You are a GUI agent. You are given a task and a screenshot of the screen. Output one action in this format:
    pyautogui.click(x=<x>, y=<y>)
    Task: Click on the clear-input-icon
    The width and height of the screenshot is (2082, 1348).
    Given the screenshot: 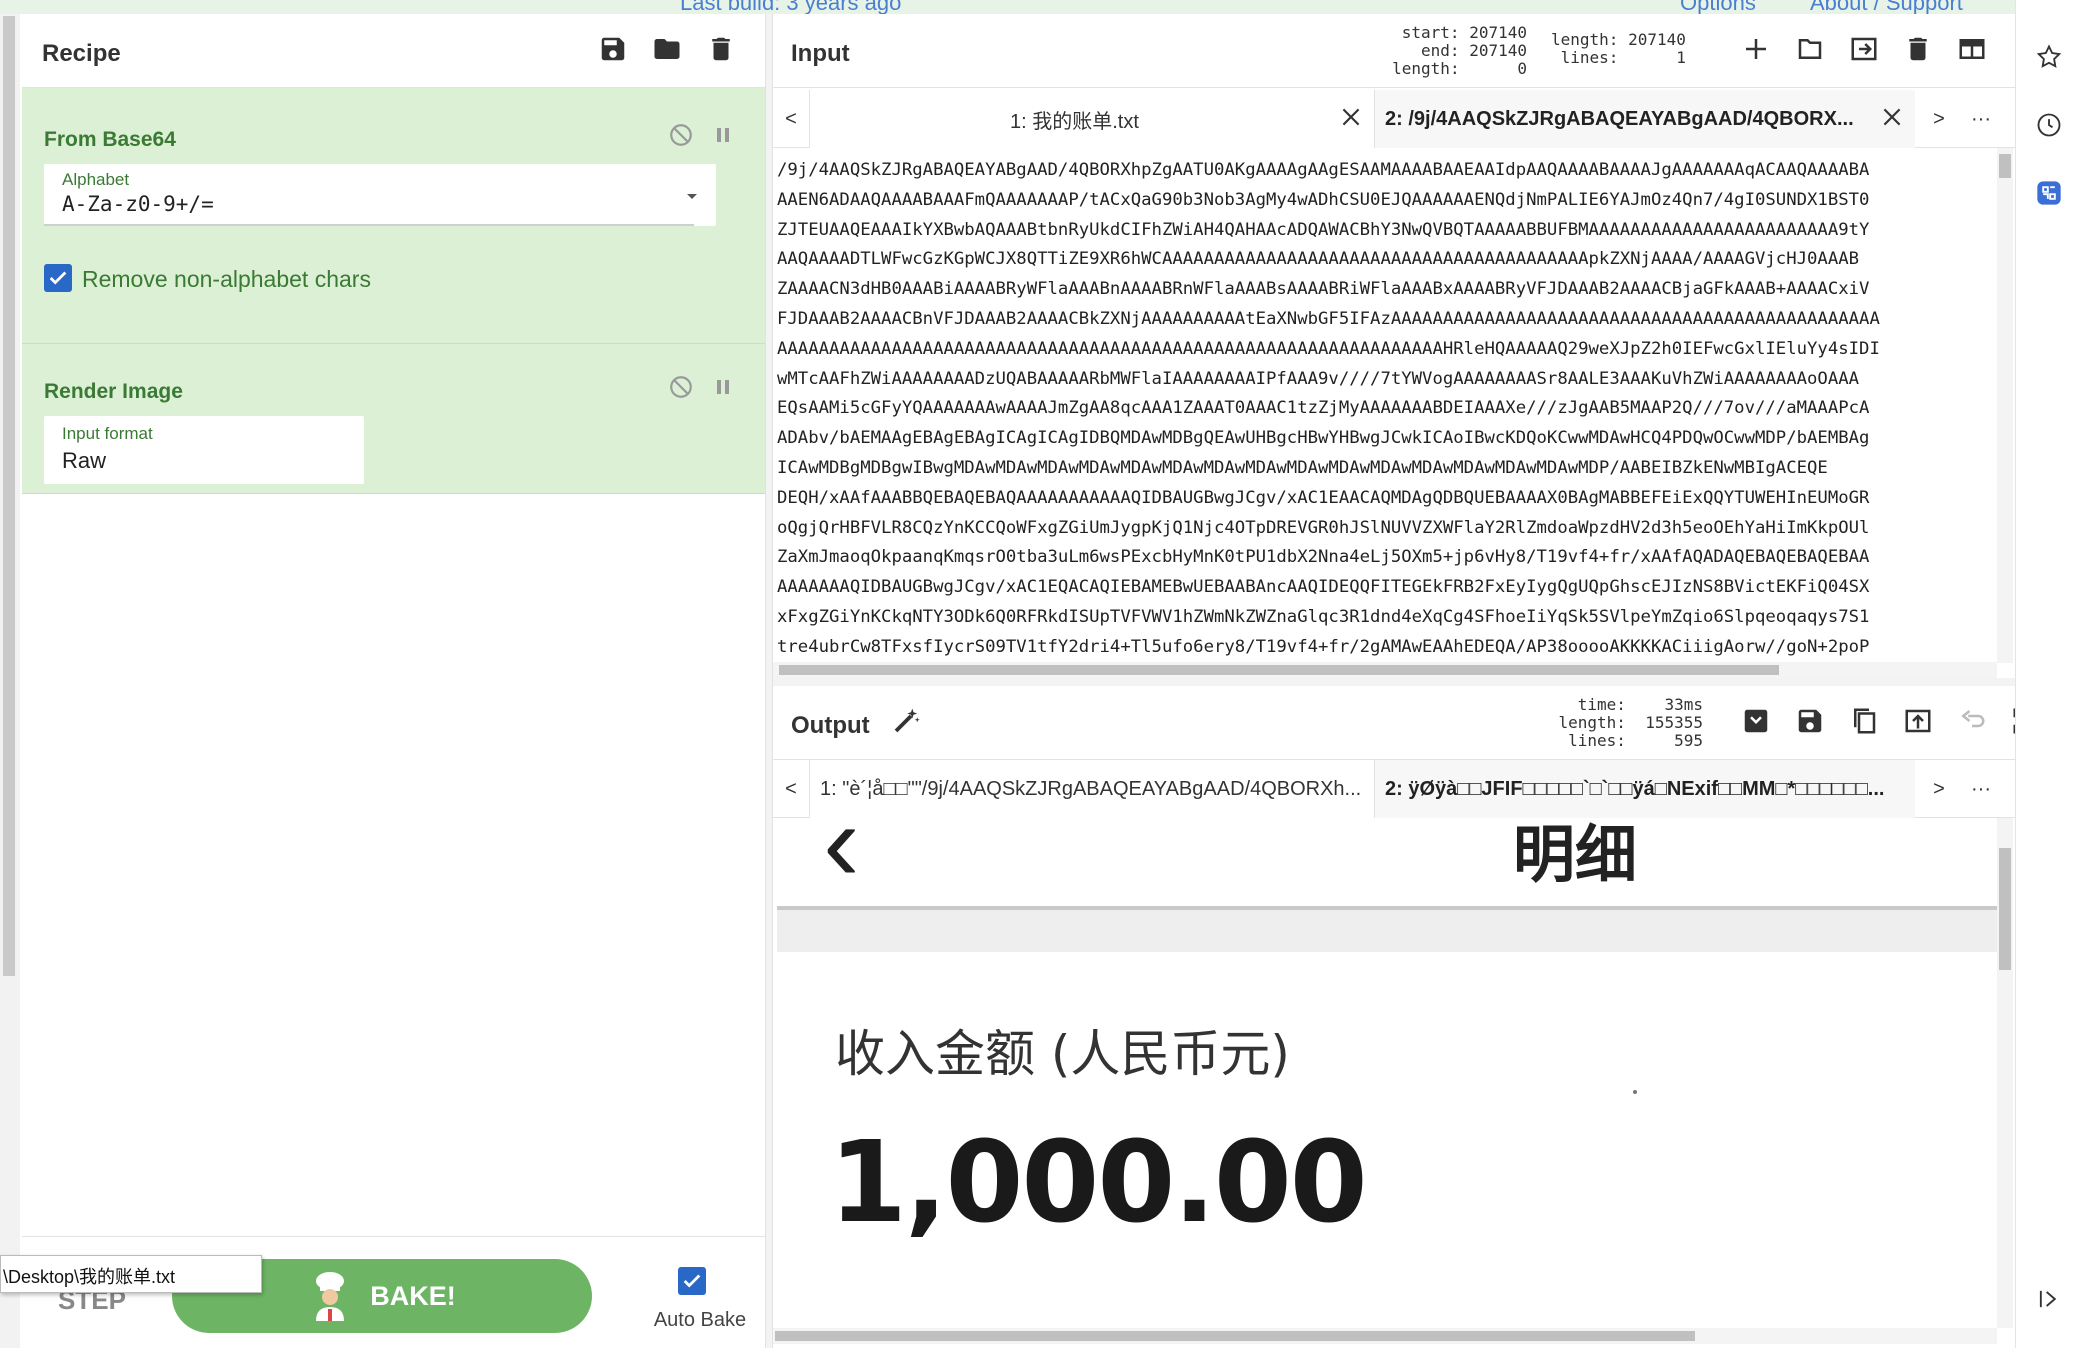 What is the action you would take?
    pyautogui.click(x=1918, y=49)
    